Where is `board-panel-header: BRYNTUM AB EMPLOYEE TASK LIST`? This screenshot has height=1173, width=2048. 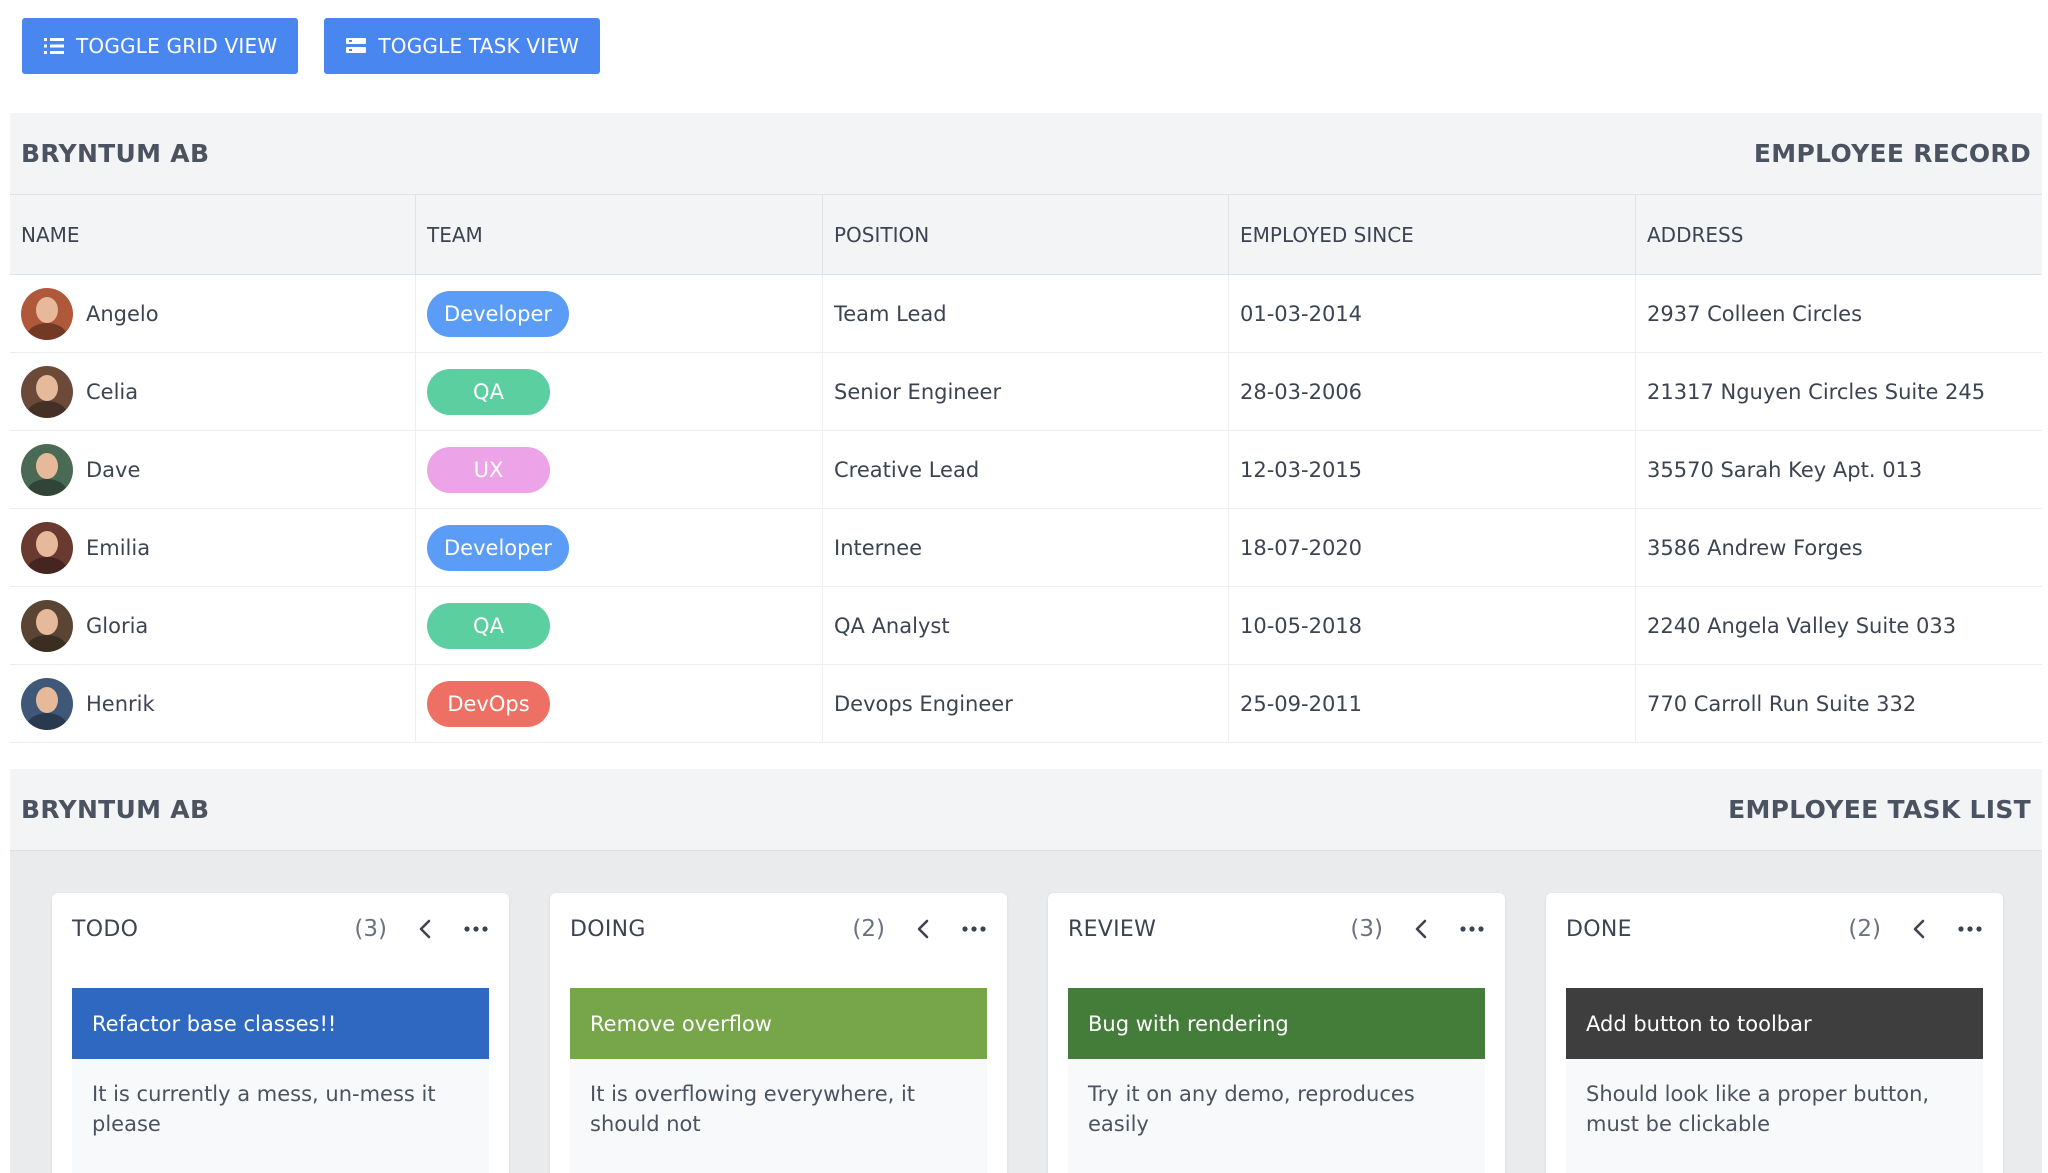 board-panel-header: BRYNTUM AB EMPLOYEE TASK LIST is located at coordinates (1026, 810).